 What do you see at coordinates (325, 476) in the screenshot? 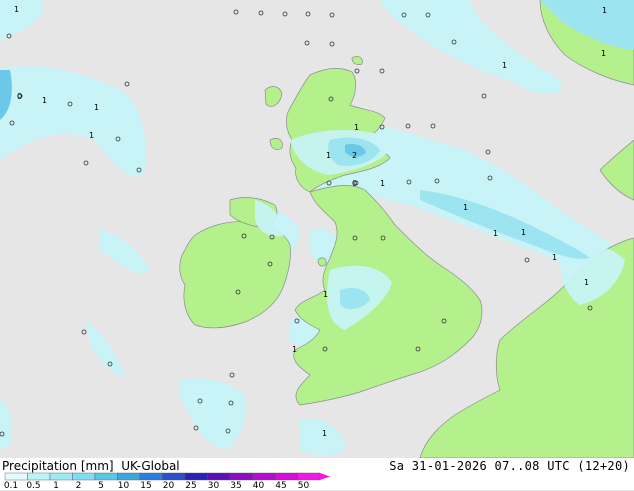
I see `legend-arrow` at bounding box center [325, 476].